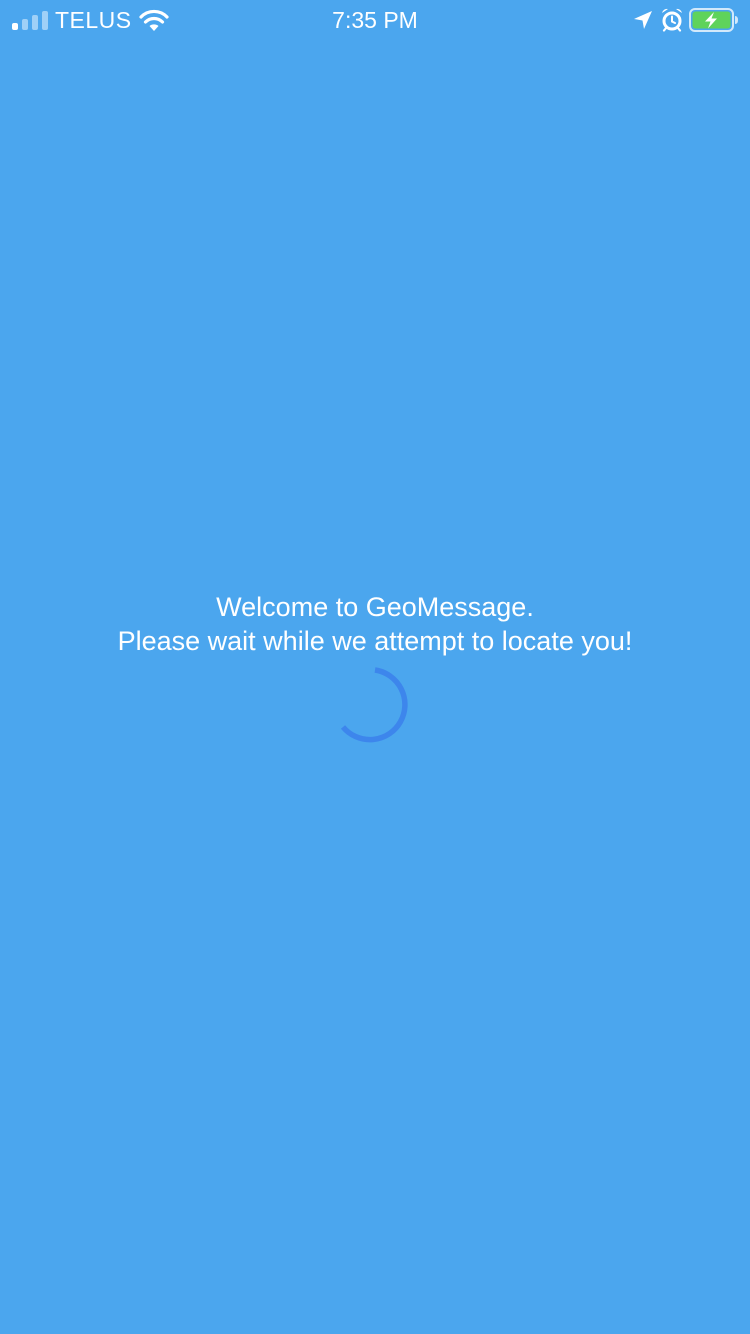 This screenshot has height=1334, width=750. What do you see at coordinates (375, 20) in the screenshot?
I see `status-bar: TELUS 7:35 PM` at bounding box center [375, 20].